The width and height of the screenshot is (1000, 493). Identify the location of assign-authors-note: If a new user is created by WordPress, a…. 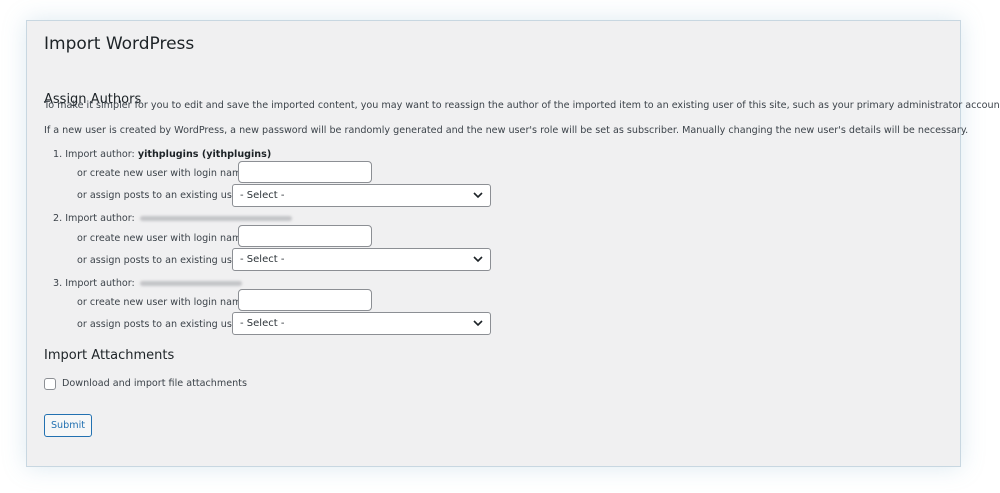
(506, 130).